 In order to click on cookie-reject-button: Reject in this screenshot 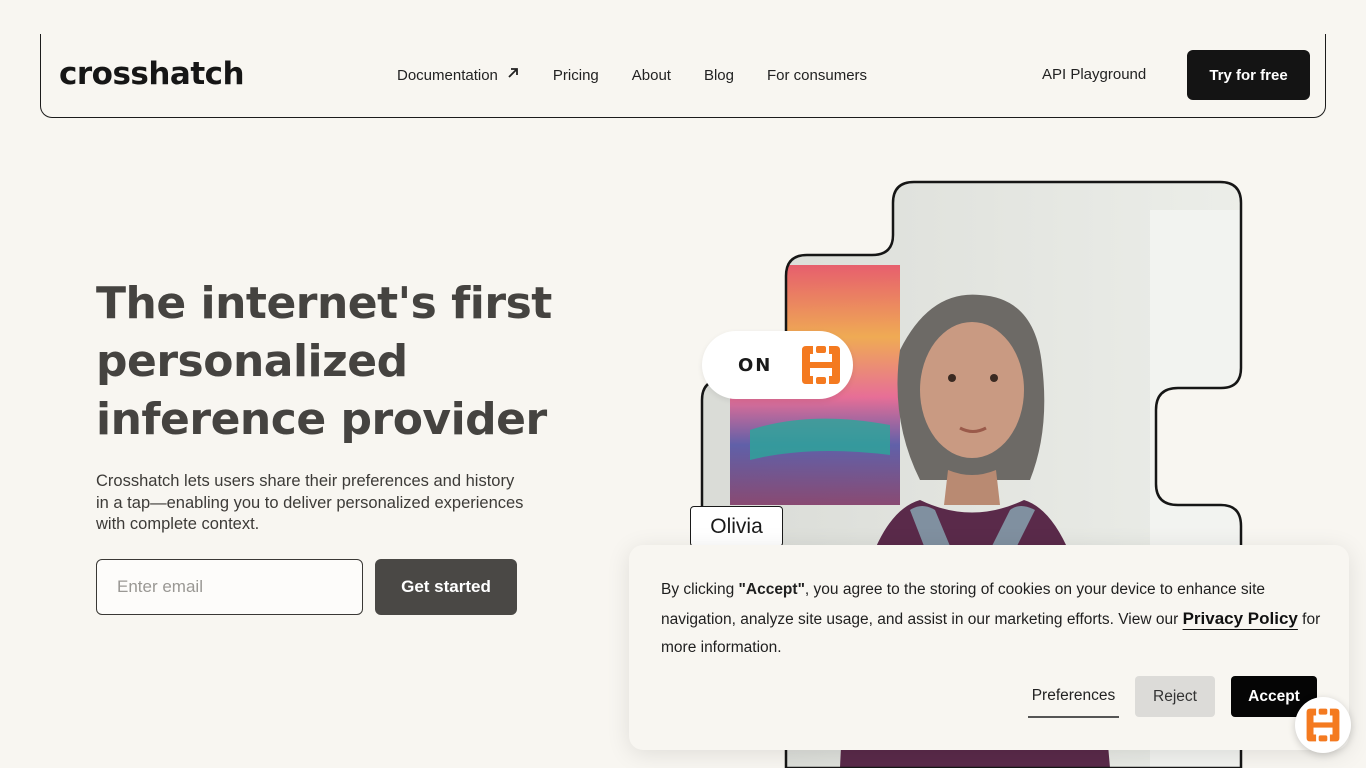, I will do `click(1175, 696)`.